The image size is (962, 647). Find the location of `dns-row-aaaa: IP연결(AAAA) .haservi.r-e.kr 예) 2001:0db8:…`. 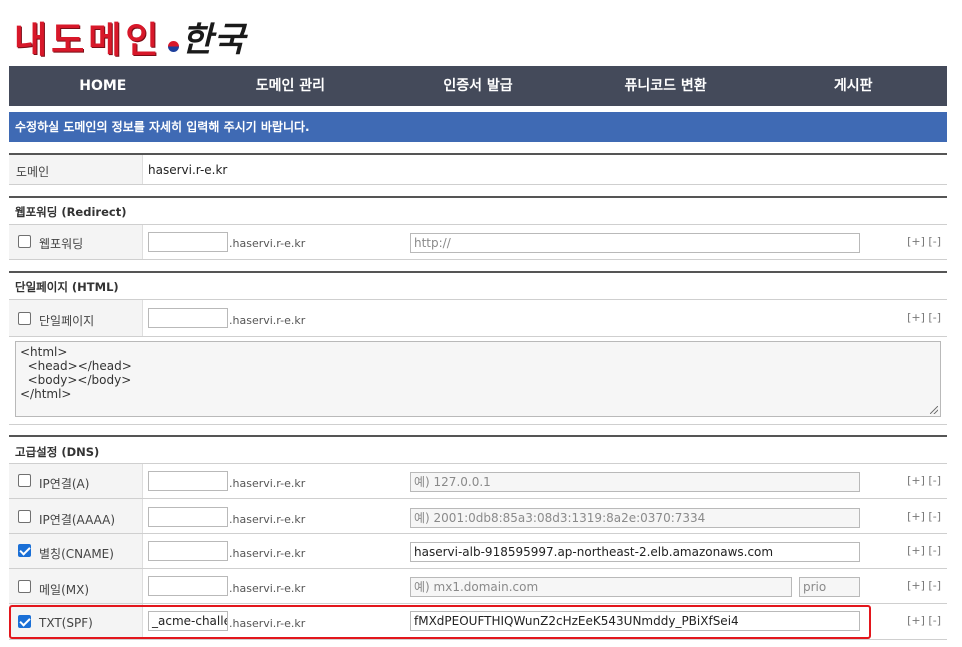

dns-row-aaaa: IP연결(AAAA) .haservi.r-e.kr 예) 2001:0db8:… is located at coordinates (478, 516).